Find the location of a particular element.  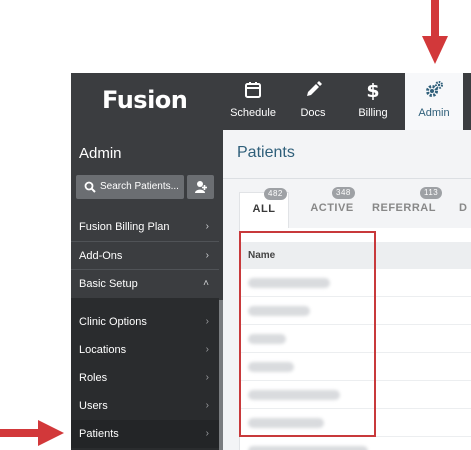

arrow-right-annotation-icon is located at coordinates (32, 433).